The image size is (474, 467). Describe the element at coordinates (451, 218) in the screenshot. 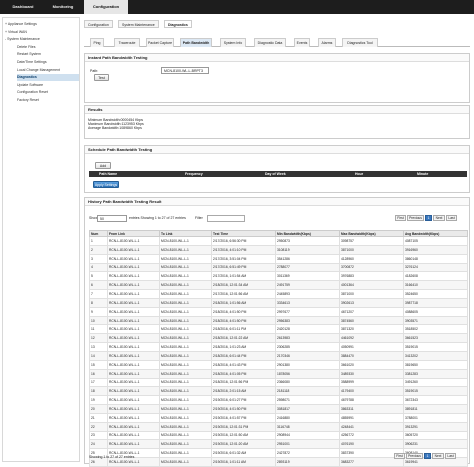

I see `pagination-last: Last` at that location.